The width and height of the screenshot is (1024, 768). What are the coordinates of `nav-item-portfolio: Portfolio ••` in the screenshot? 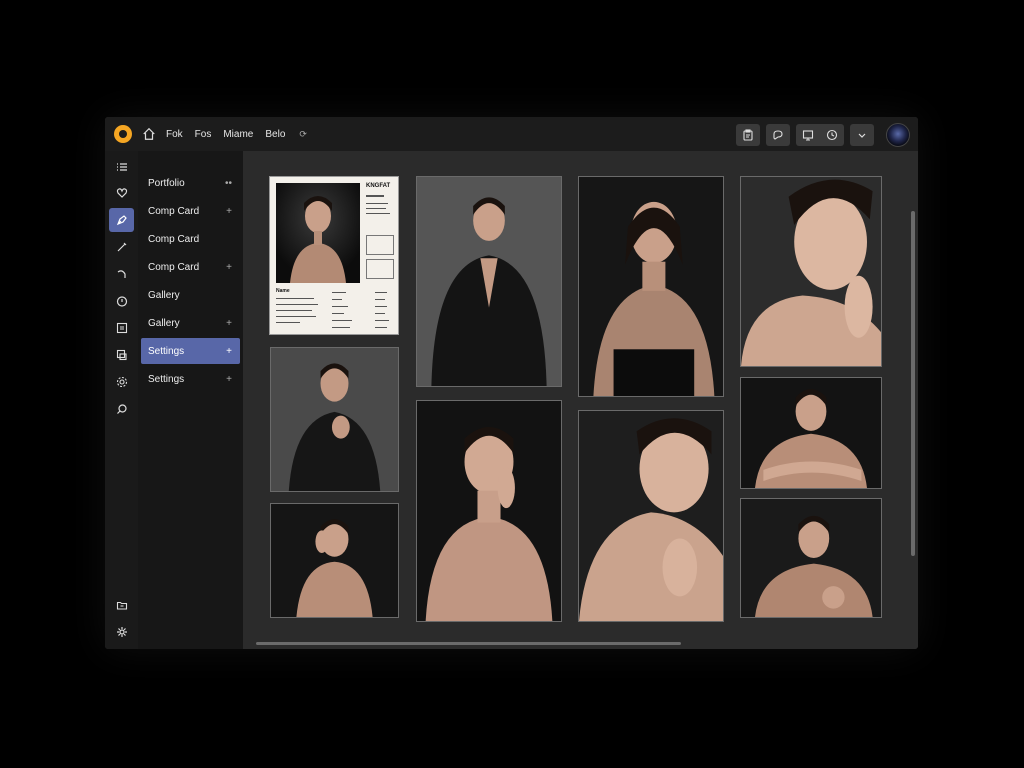 It's located at (190, 183).